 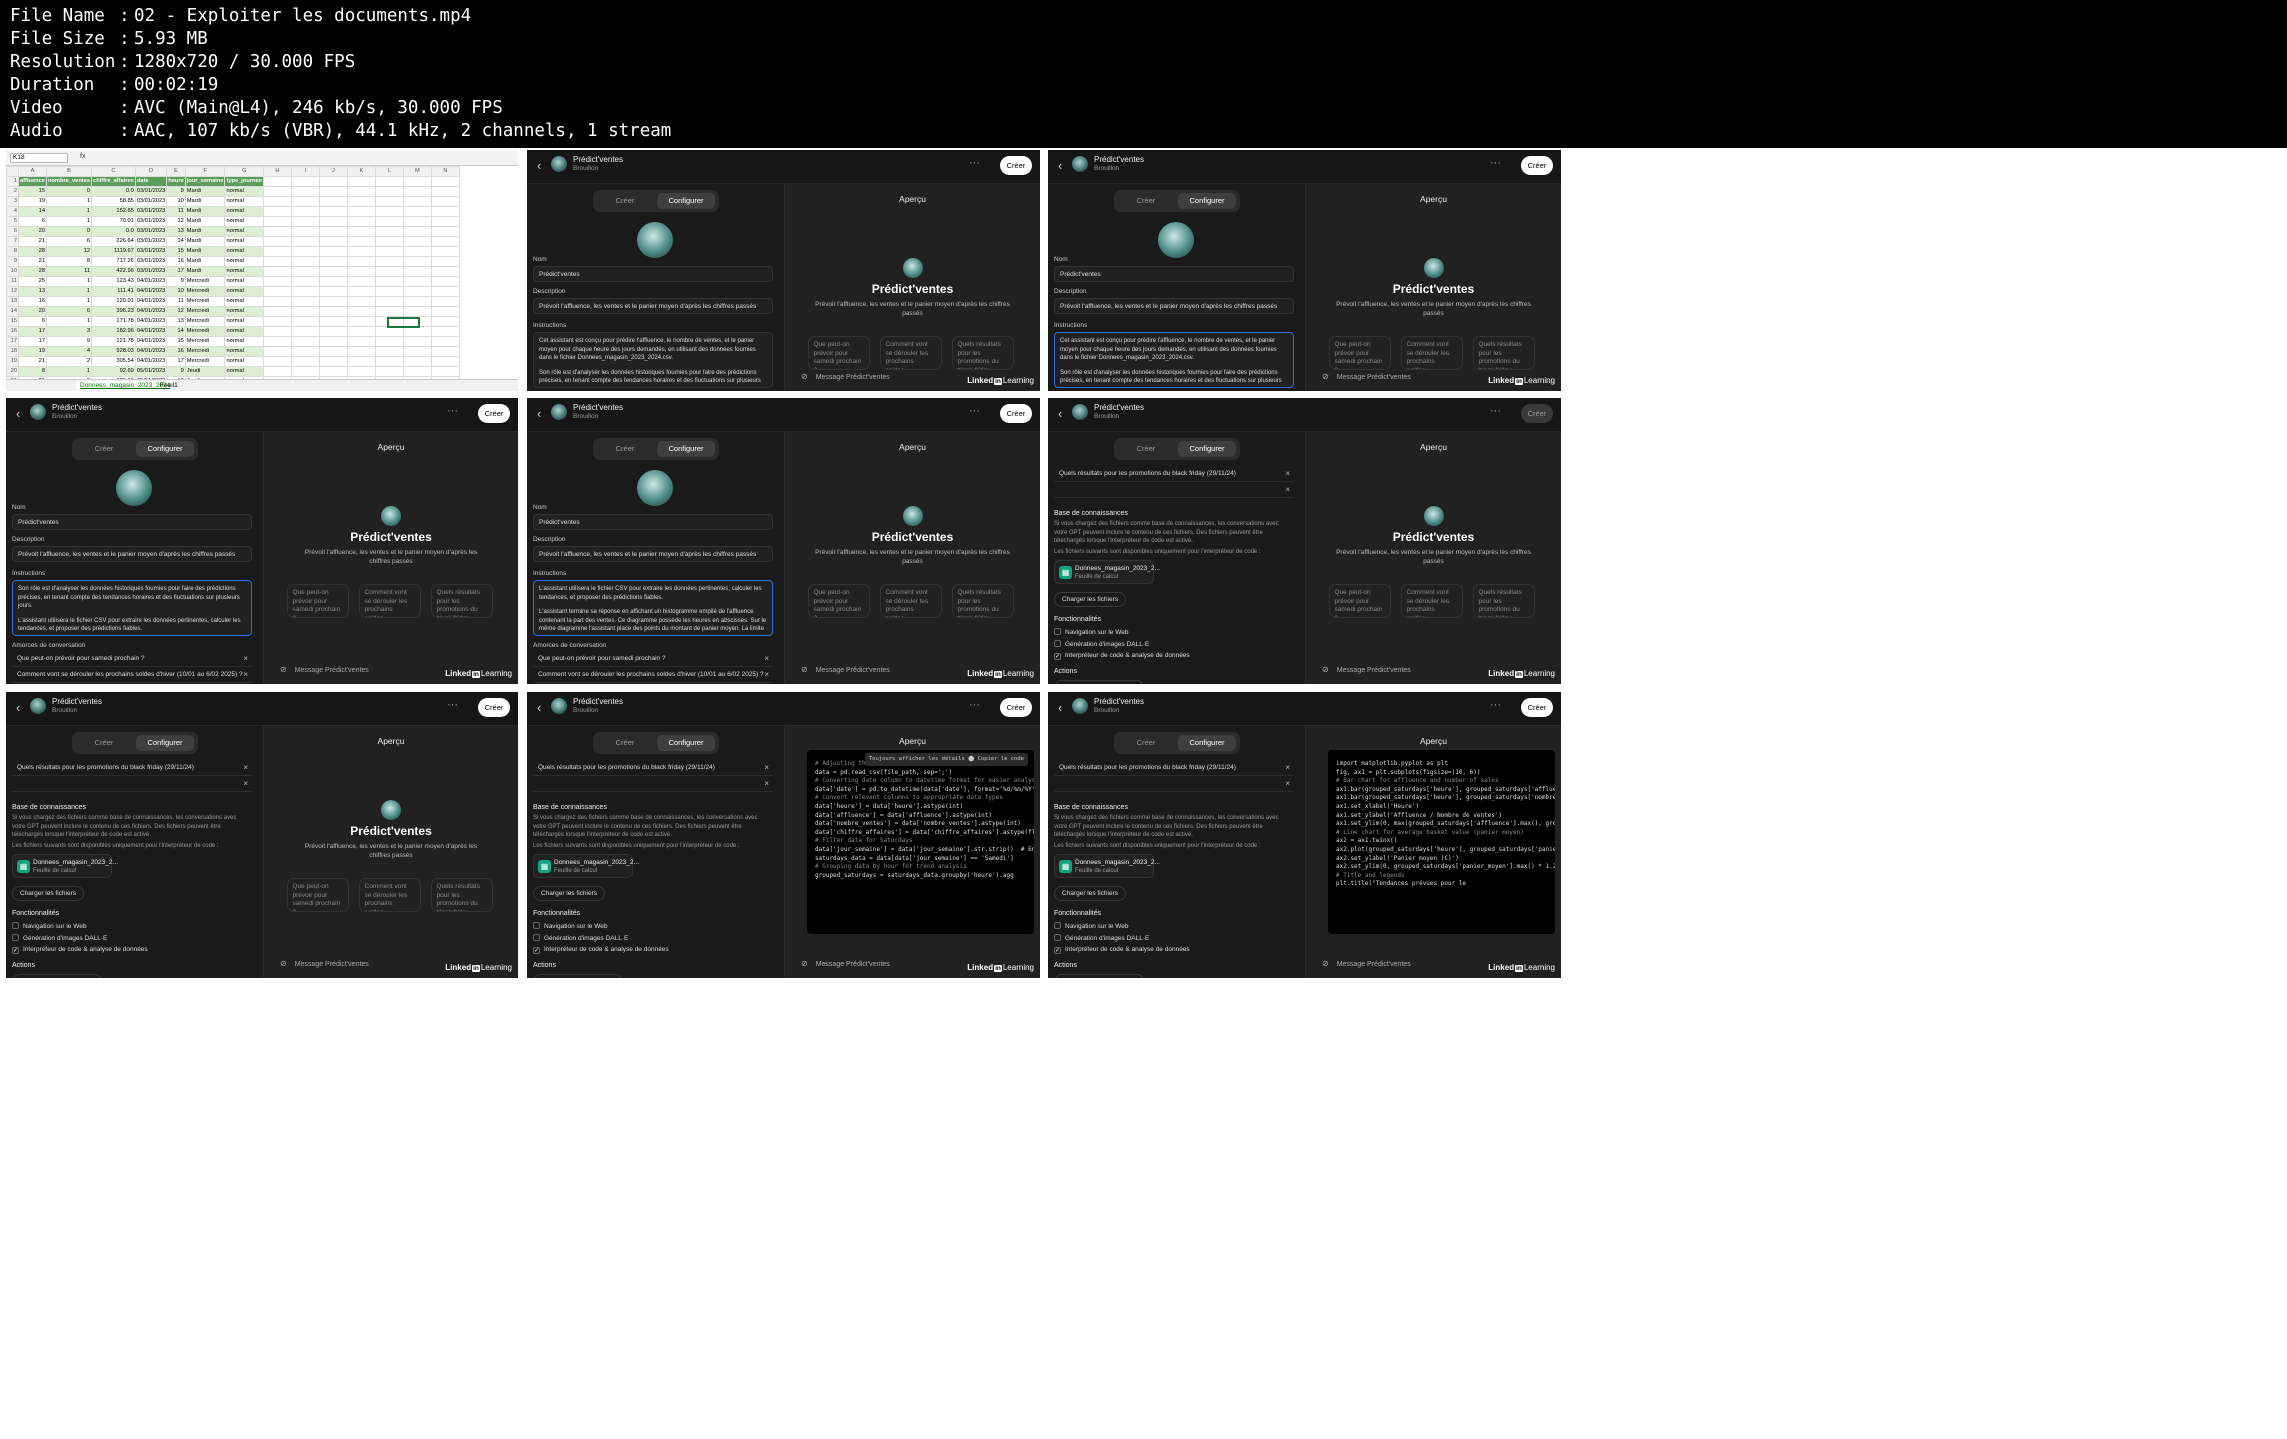 I want to click on feature-web: Navigation sur le Web, so click(x=49, y=926).